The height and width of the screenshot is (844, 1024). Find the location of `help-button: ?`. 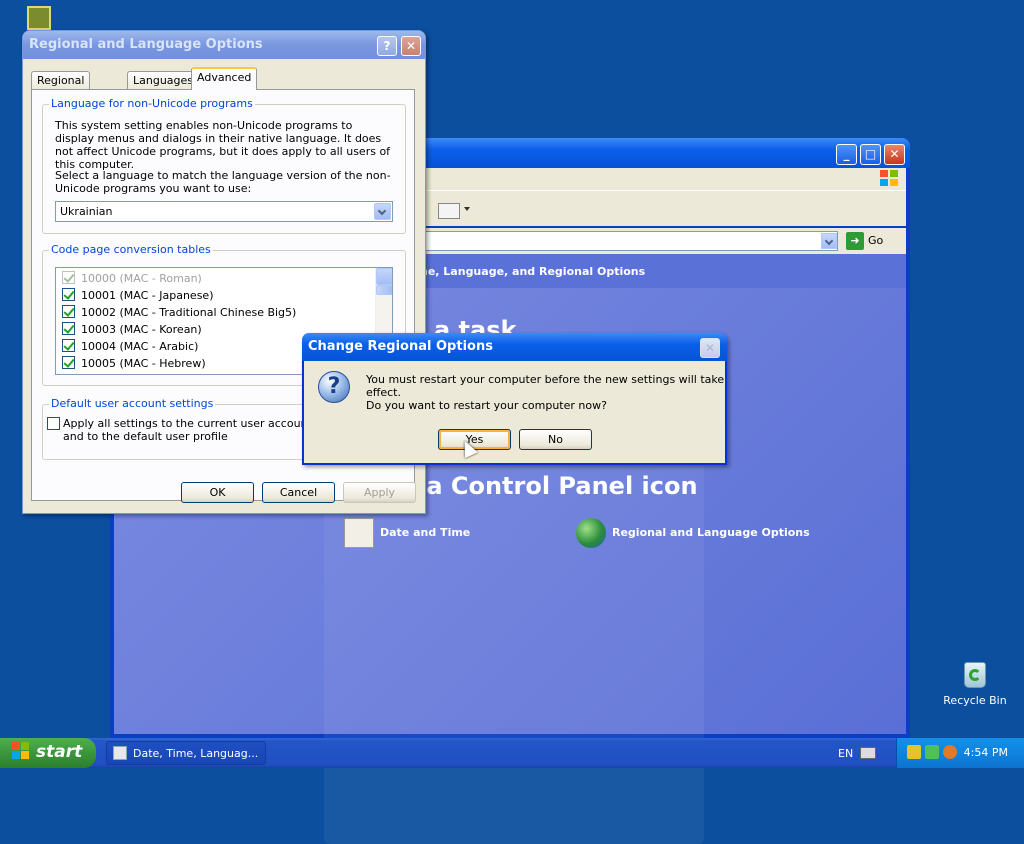

help-button: ? is located at coordinates (387, 46).